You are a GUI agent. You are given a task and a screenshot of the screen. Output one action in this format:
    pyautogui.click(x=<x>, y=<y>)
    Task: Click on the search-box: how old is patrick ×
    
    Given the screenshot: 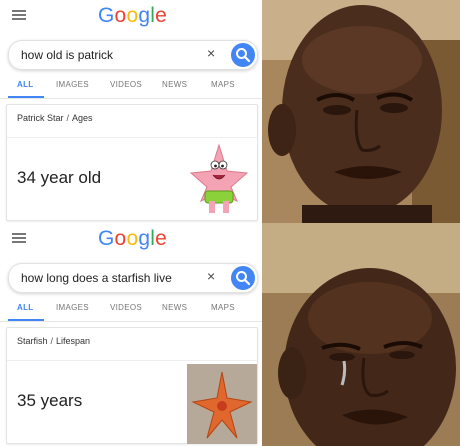 What is the action you would take?
    pyautogui.click(x=133, y=55)
    